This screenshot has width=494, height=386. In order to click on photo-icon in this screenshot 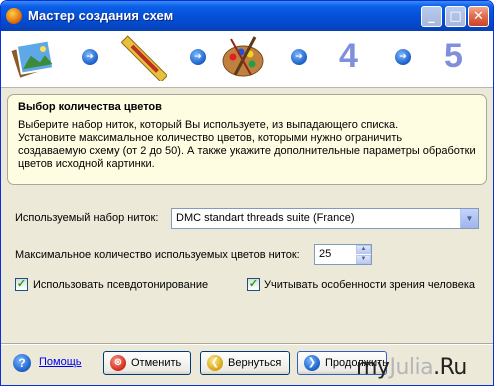, I will do `click(33, 58)`.